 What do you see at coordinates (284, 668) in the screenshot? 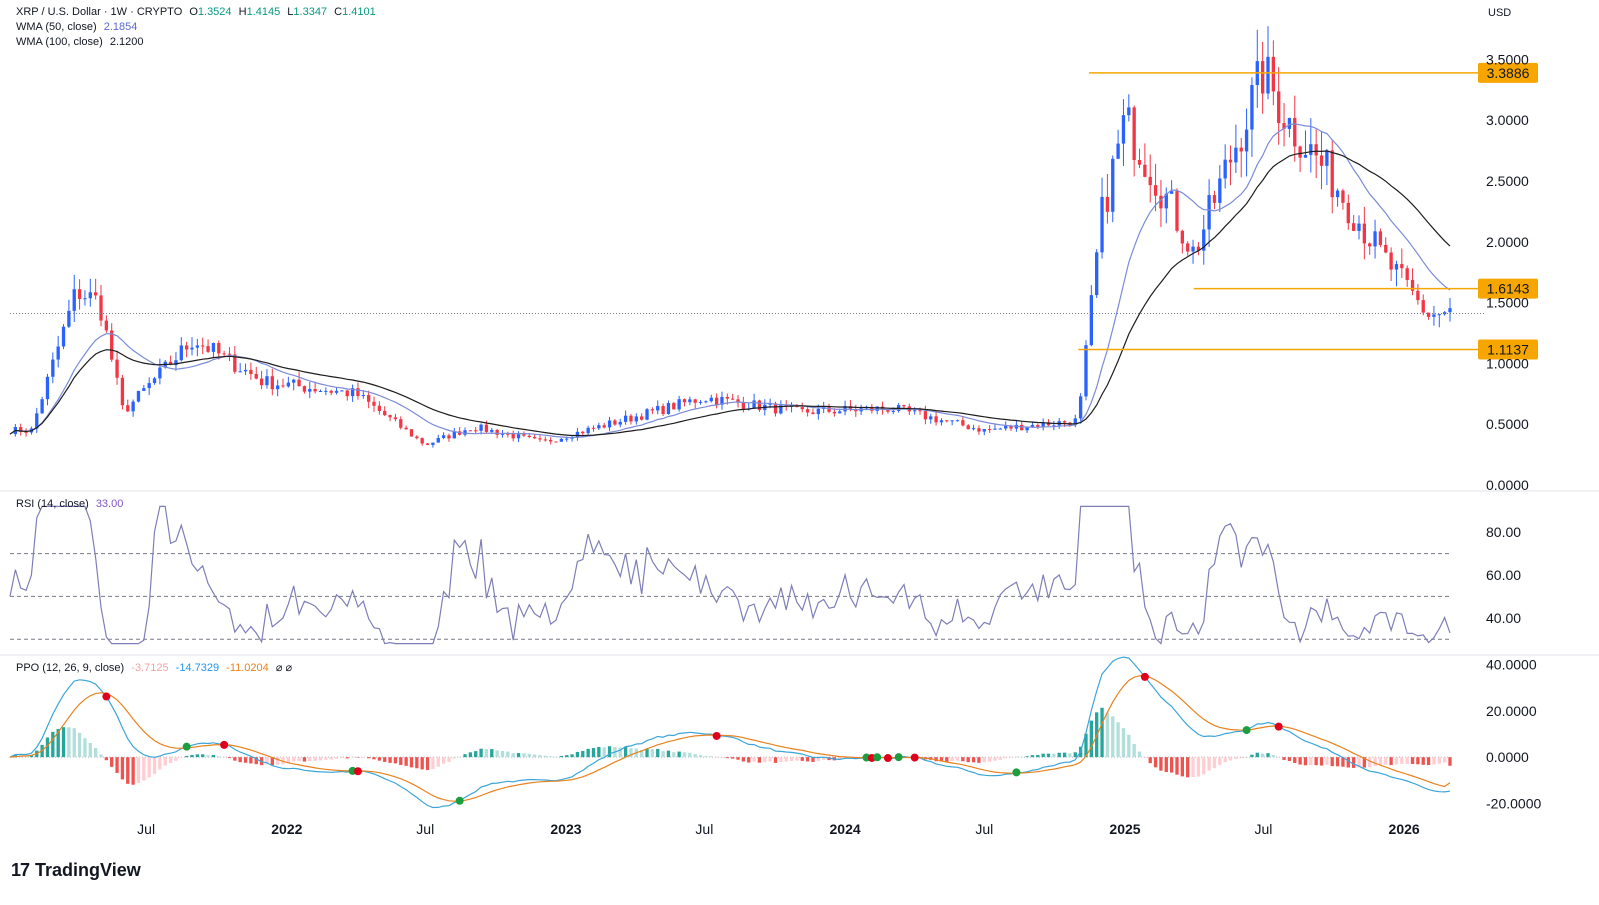
I see `ppo-settings-icons: ⌀ ⌀` at bounding box center [284, 668].